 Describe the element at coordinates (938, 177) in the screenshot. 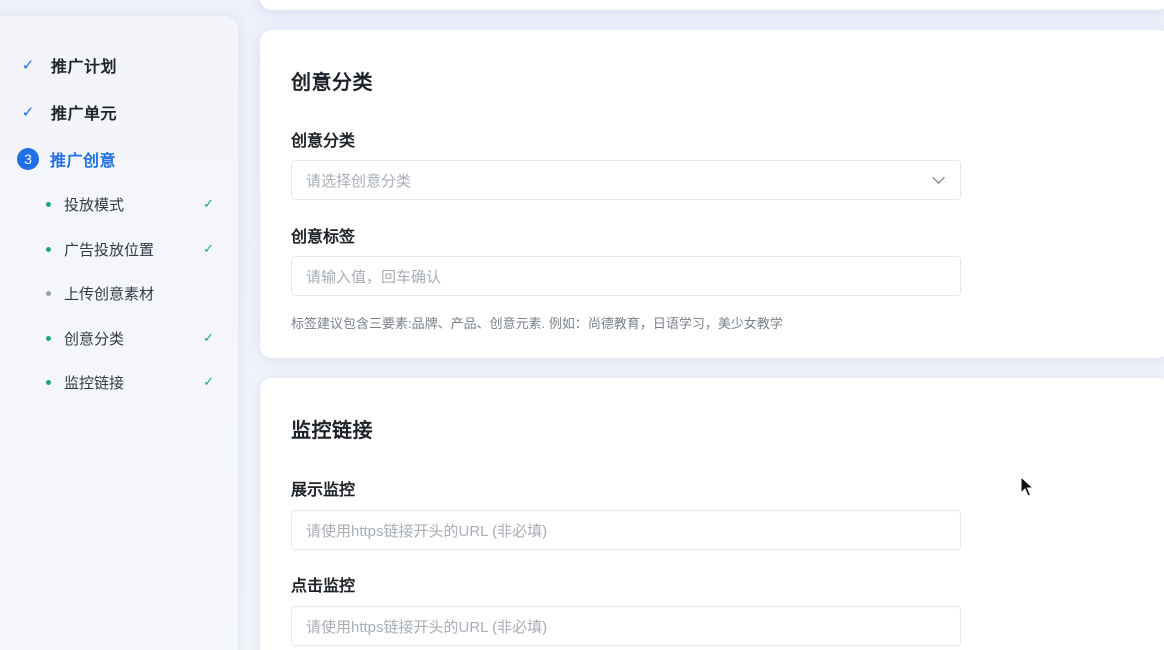

I see `chevron-down-icon` at that location.